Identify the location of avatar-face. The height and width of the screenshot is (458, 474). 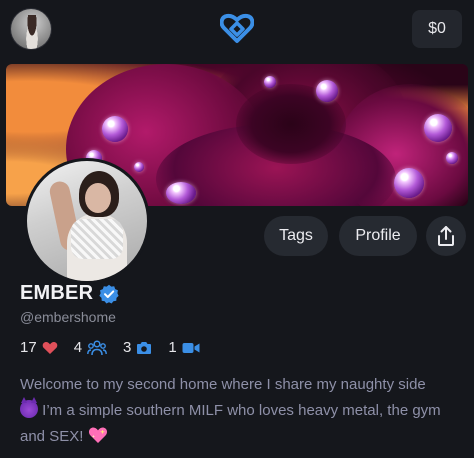
(98, 198).